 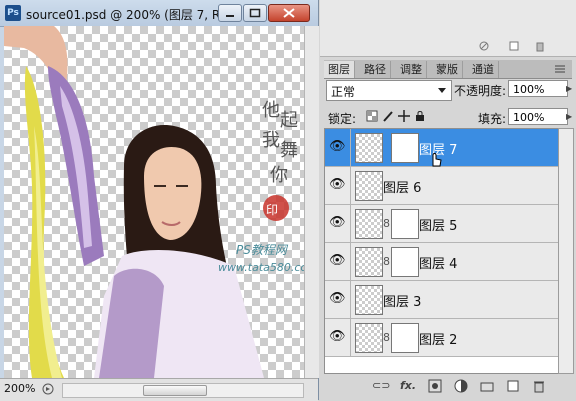 What do you see at coordinates (342, 119) in the screenshot?
I see `lock-label: 锁定:` at bounding box center [342, 119].